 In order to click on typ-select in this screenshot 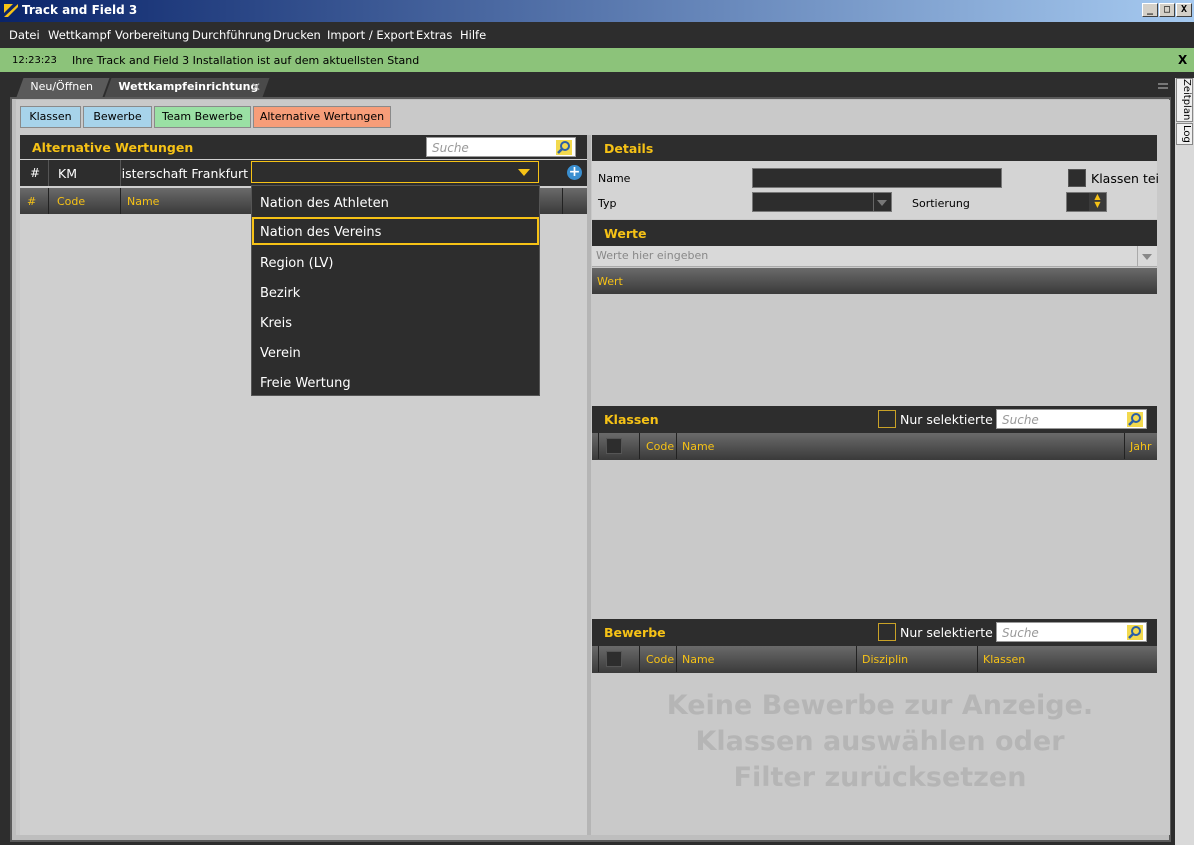, I will do `click(822, 202)`.